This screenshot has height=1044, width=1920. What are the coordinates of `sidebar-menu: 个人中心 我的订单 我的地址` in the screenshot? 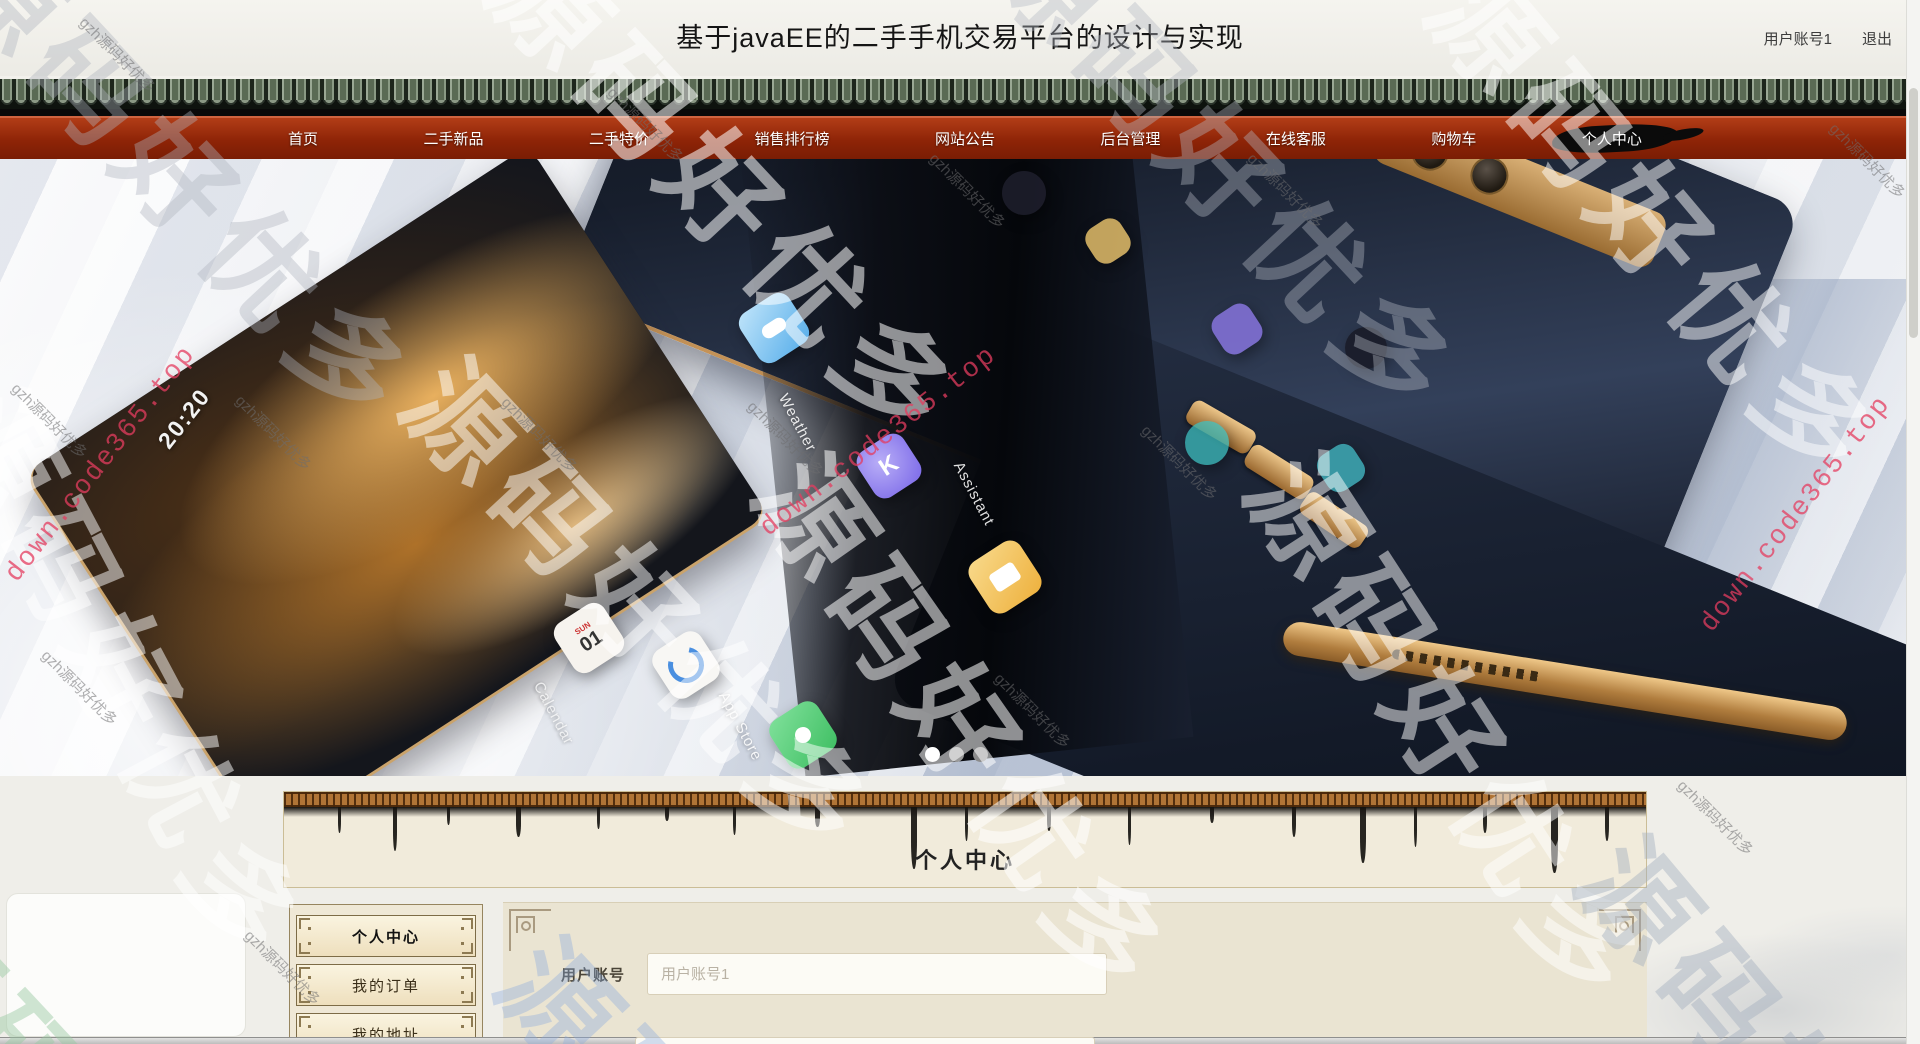 It's located at (386, 974).